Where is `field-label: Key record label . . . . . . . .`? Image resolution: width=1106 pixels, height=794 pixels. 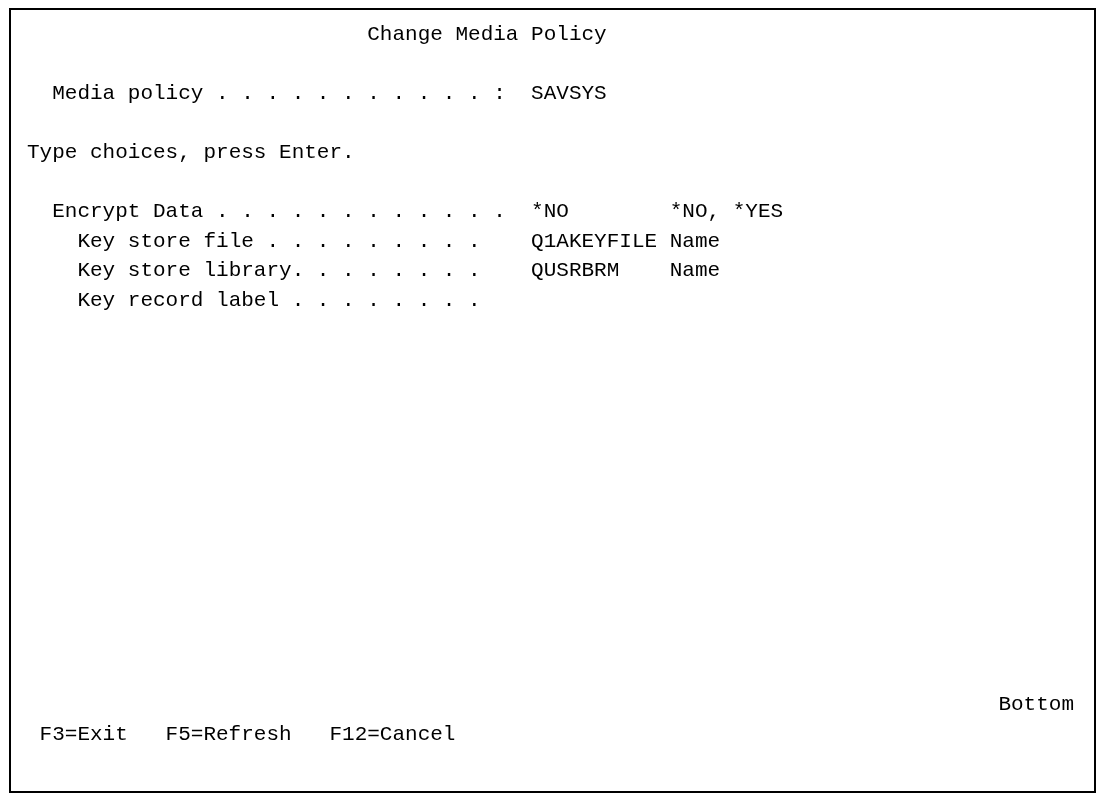
field-label: Key record label . . . . . . . . is located at coordinates (279, 300).